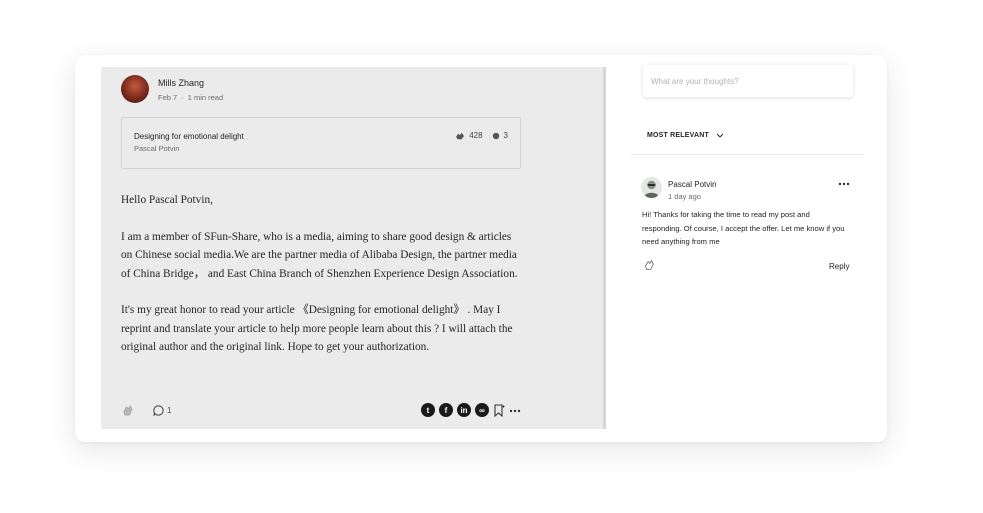  I want to click on bookmark-icon, so click(499, 410).